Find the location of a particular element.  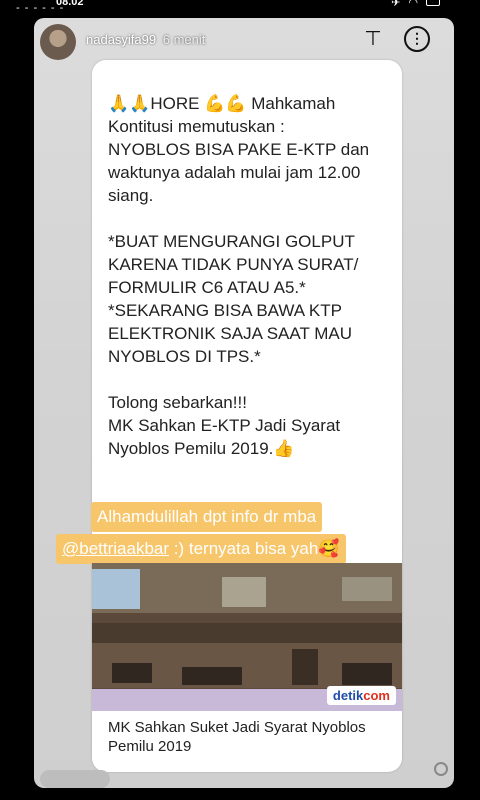

airplane-icon: ✈ is located at coordinates (396, 4).